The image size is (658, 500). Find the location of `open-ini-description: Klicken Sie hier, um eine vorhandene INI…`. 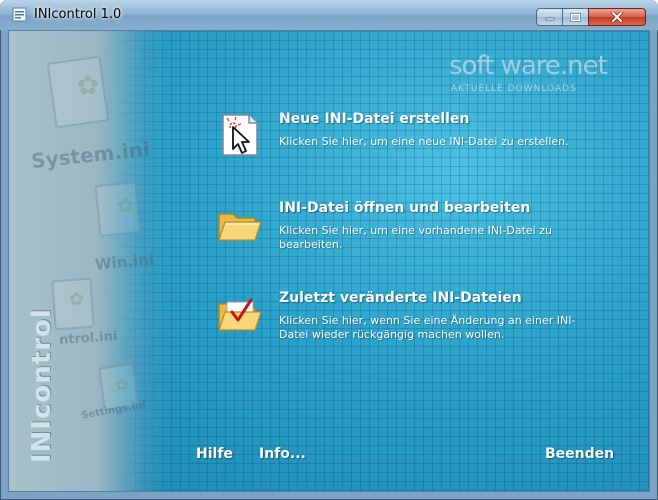

open-ini-description: Klicken Sie hier, um eine vorhandene INI… is located at coordinates (415, 237).